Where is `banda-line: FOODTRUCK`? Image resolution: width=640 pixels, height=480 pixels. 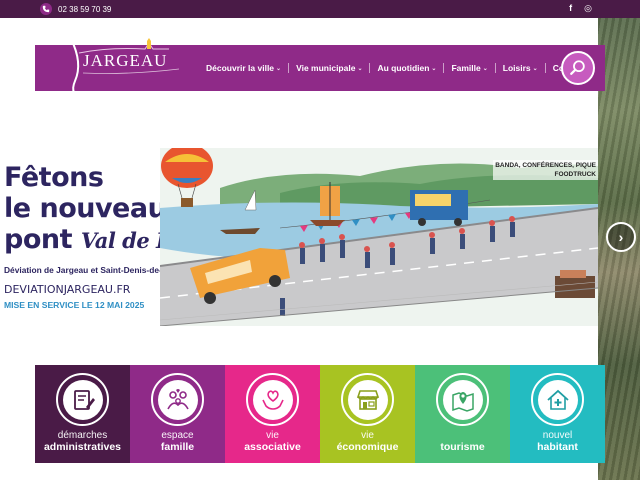
banda-line: FOODTRUCK is located at coordinates (575, 174).